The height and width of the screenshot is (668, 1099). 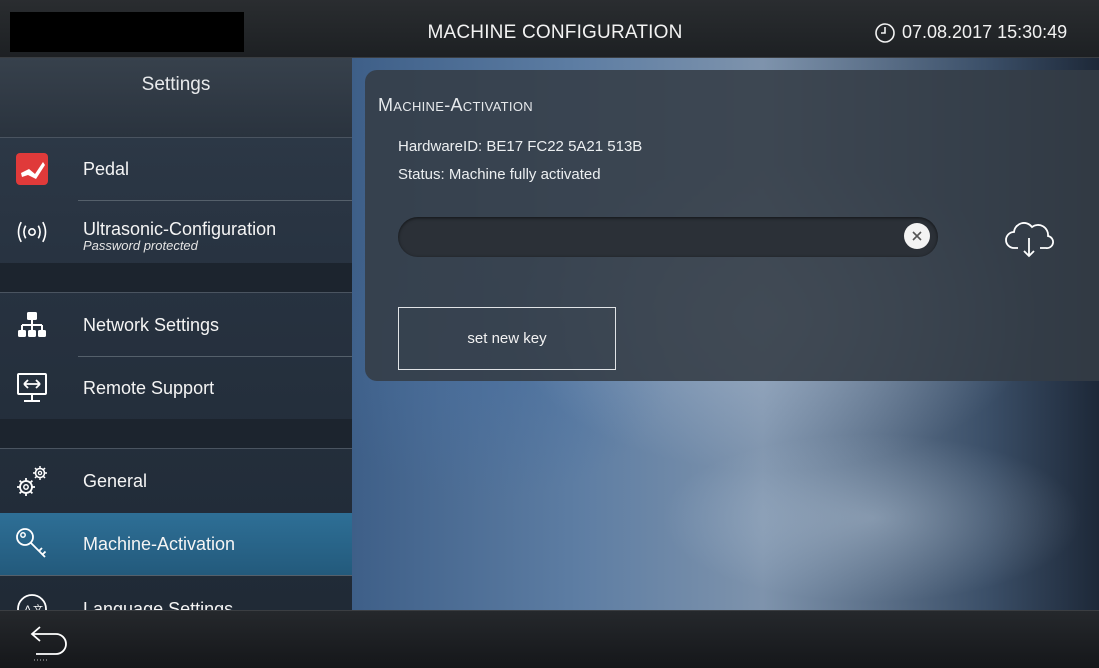 What do you see at coordinates (885, 33) in the screenshot?
I see `clock-icon` at bounding box center [885, 33].